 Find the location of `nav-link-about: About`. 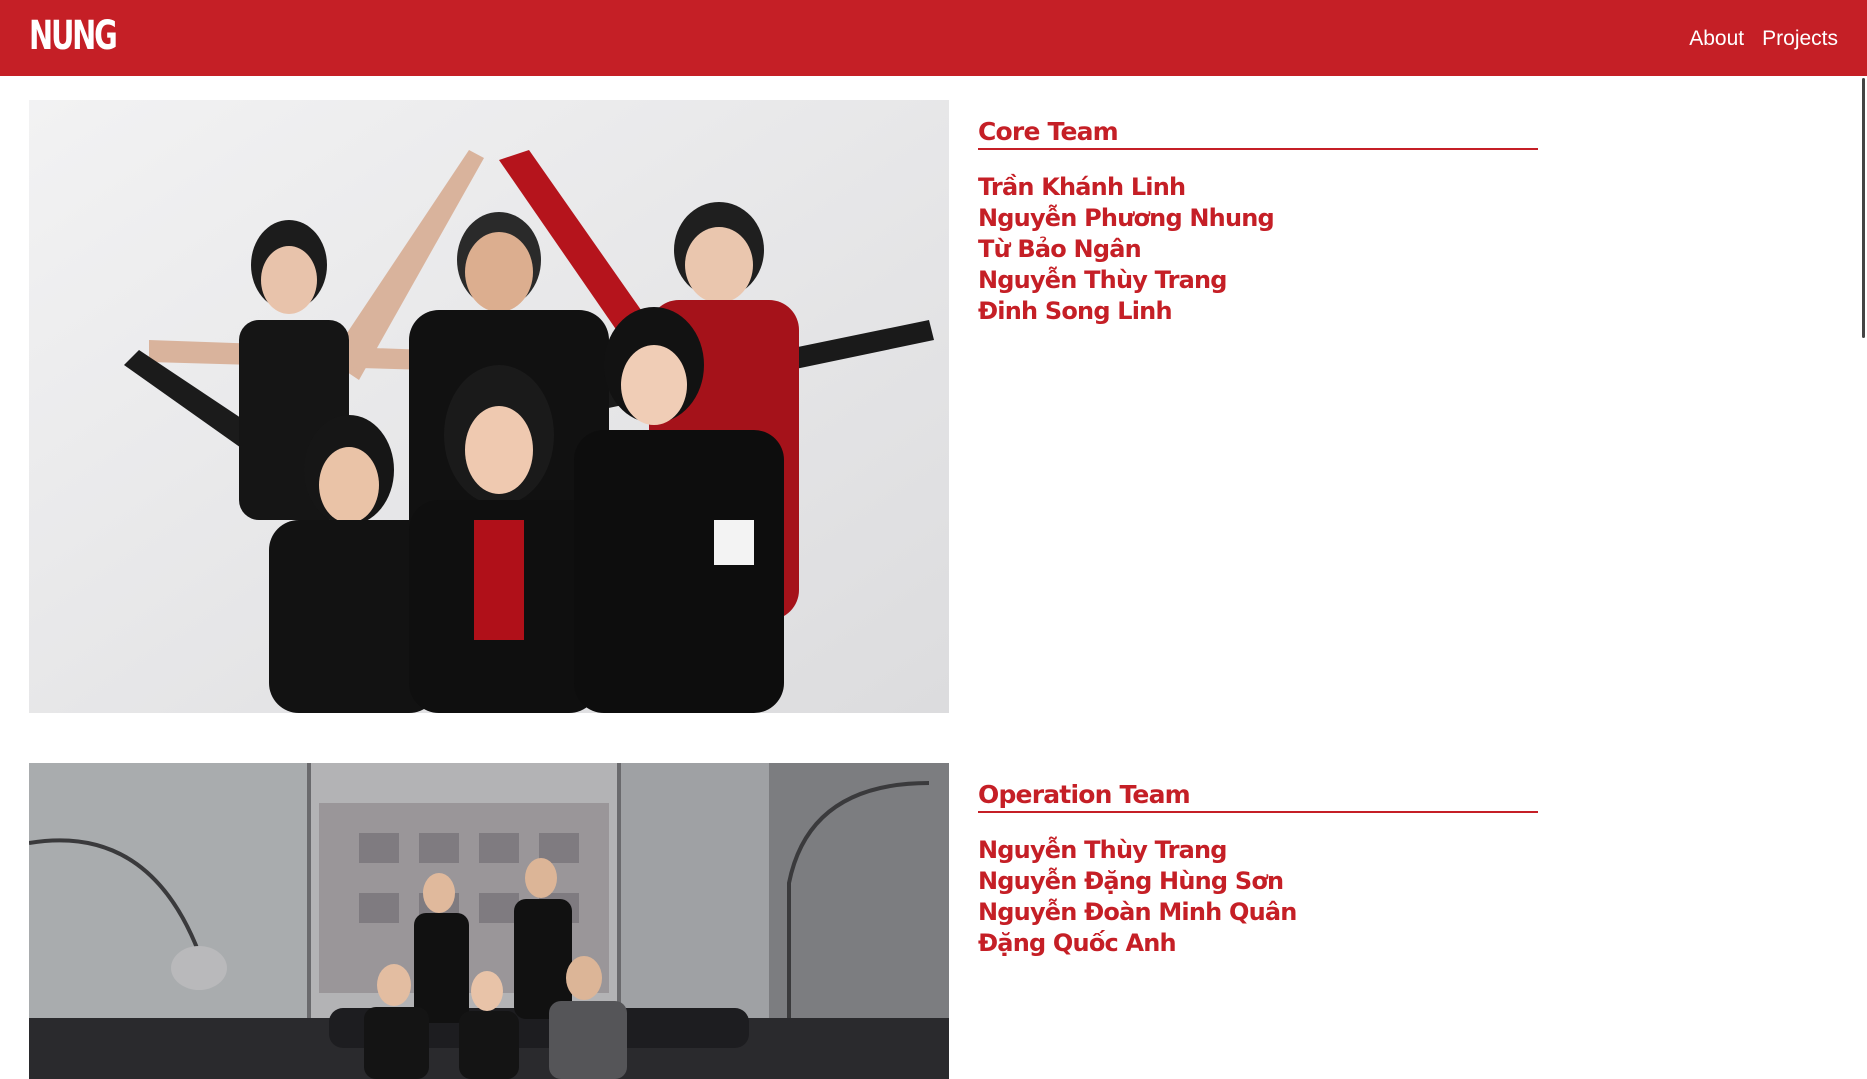

nav-link-about: About is located at coordinates (1716, 39).